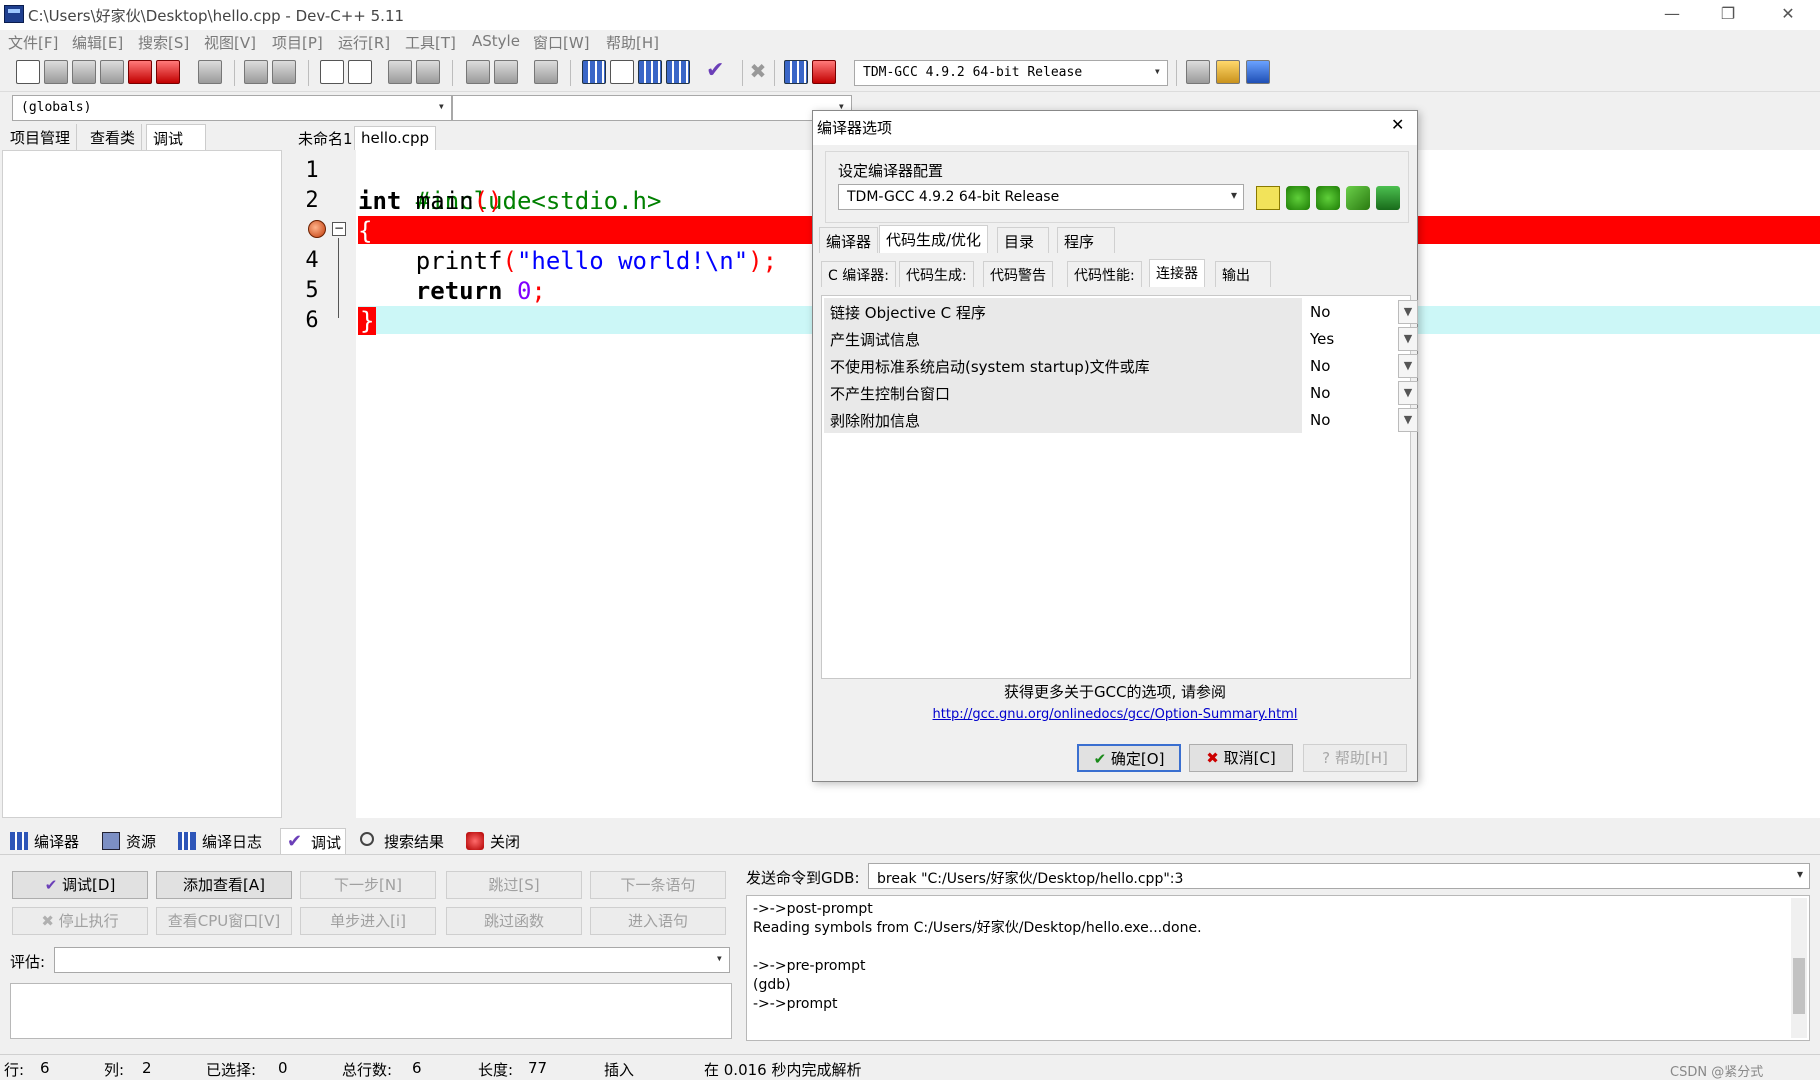 Image resolution: width=1820 pixels, height=1080 pixels. What do you see at coordinates (364, 42) in the screenshot?
I see `menu-run: 运行[R]` at bounding box center [364, 42].